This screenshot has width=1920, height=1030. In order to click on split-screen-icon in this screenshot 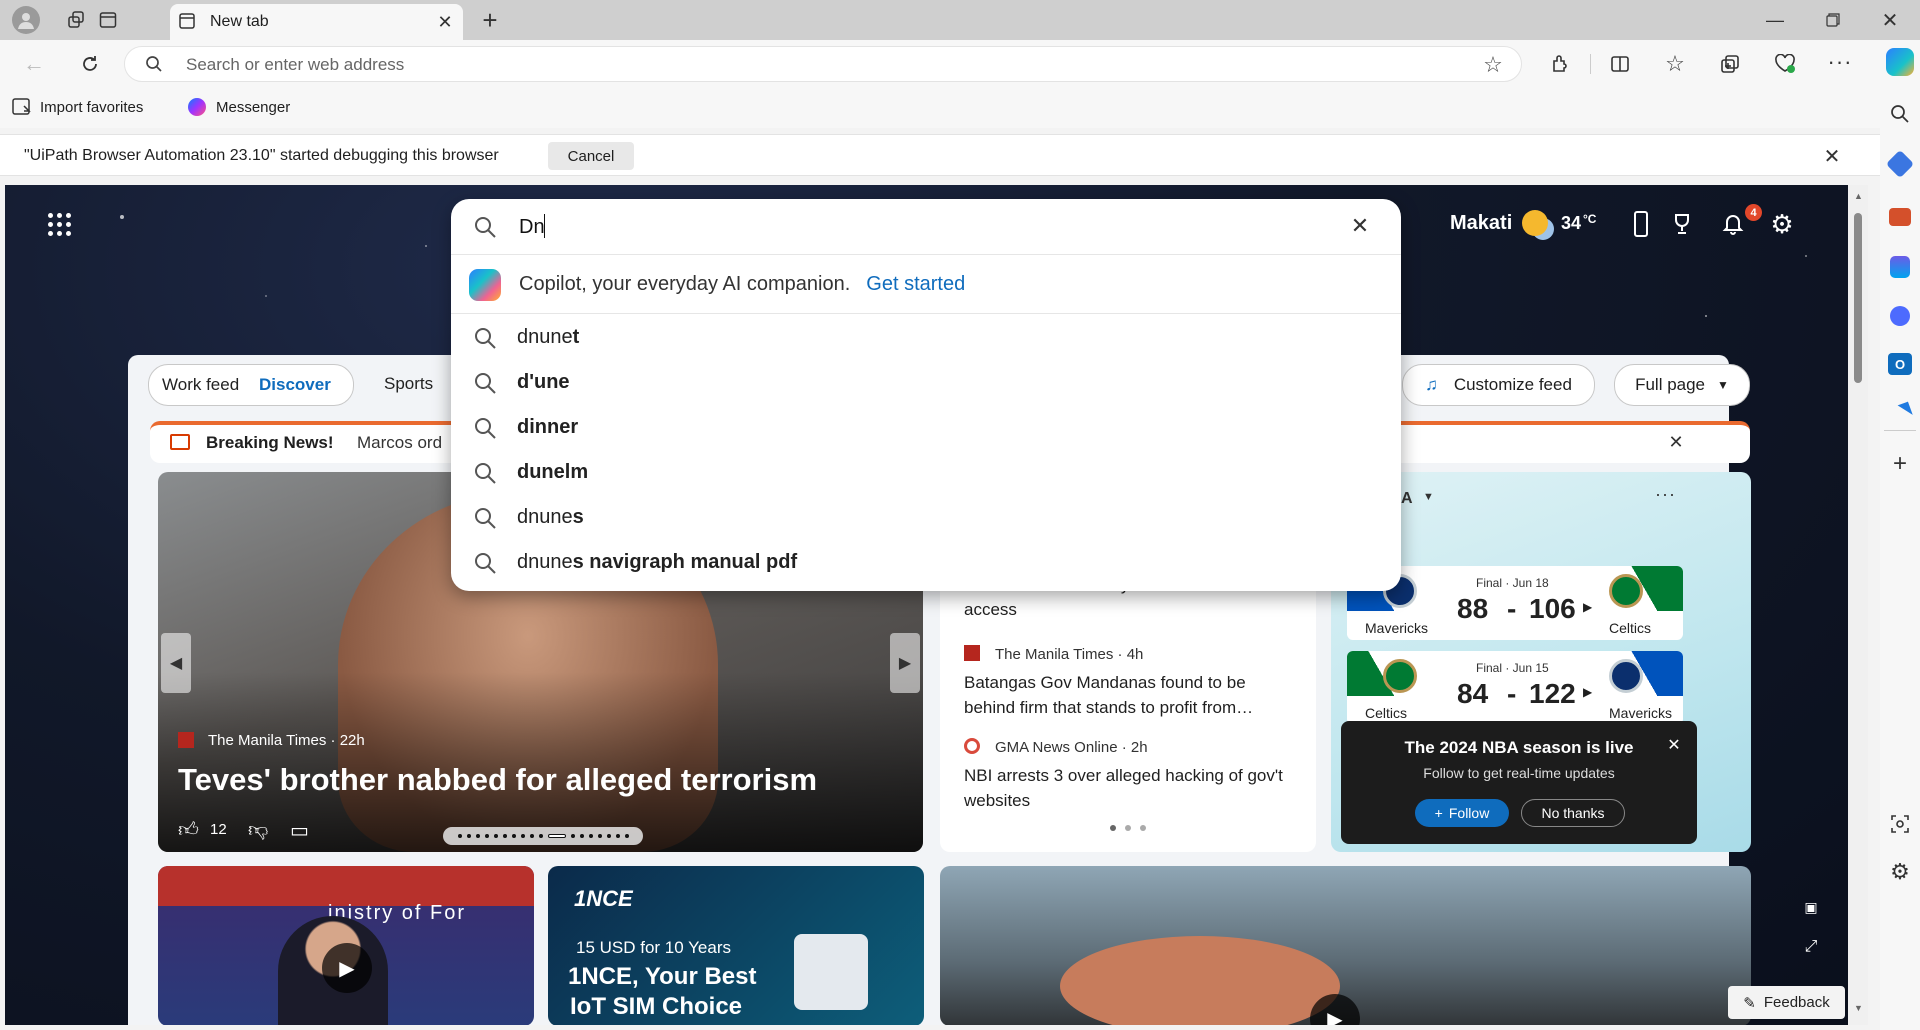, I will do `click(1620, 64)`.